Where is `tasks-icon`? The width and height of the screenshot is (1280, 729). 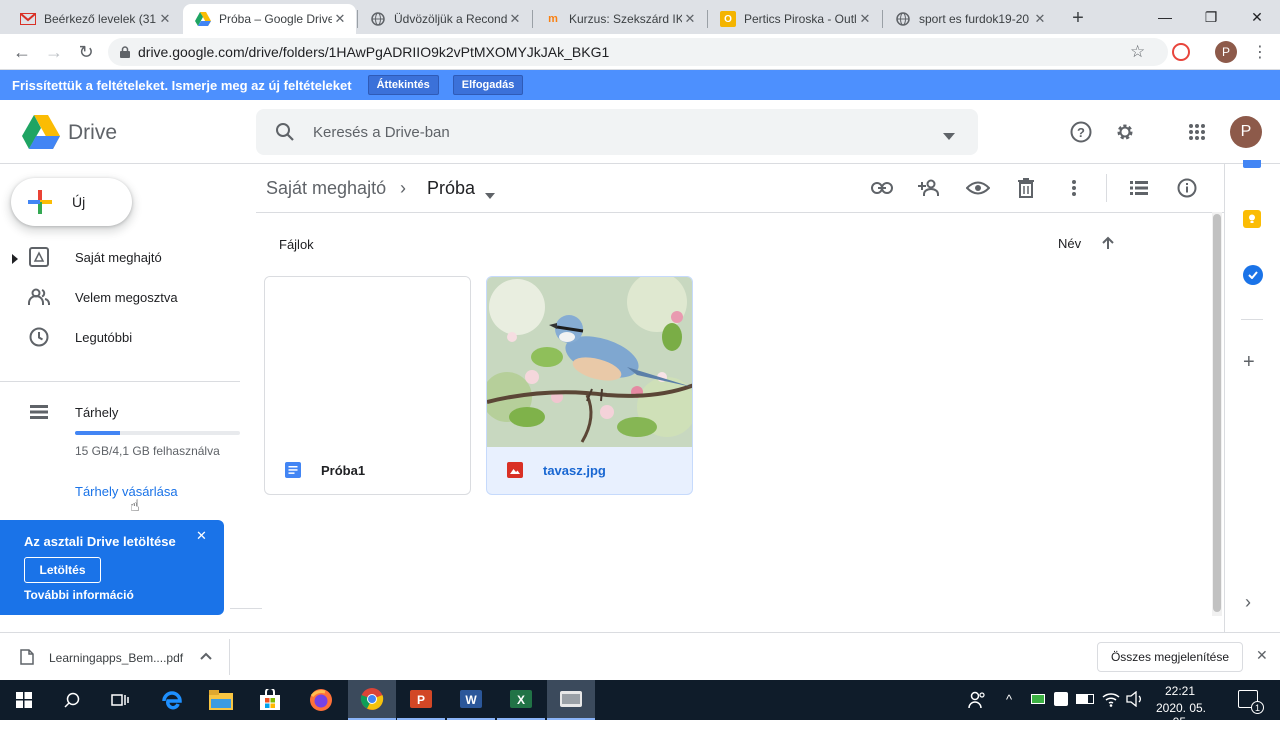 tasks-icon is located at coordinates (1253, 275).